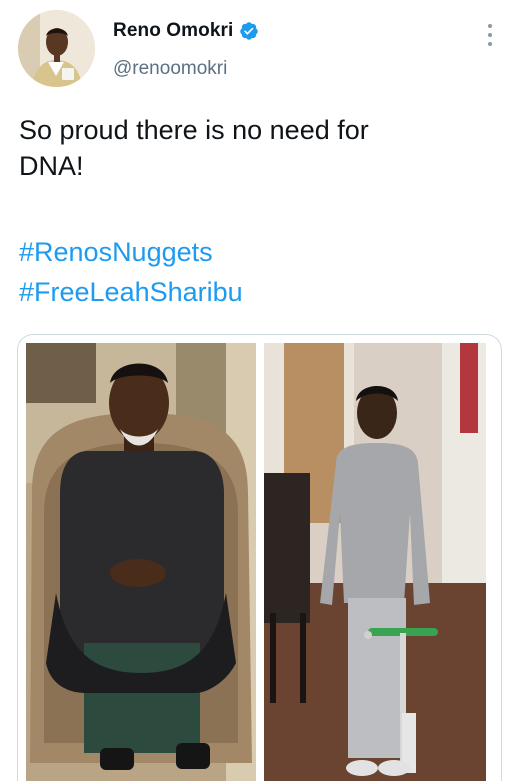 Image resolution: width=519 pixels, height=781 pixels. I want to click on tweet-text: So proud there is no need for DNA!, so click(259, 148).